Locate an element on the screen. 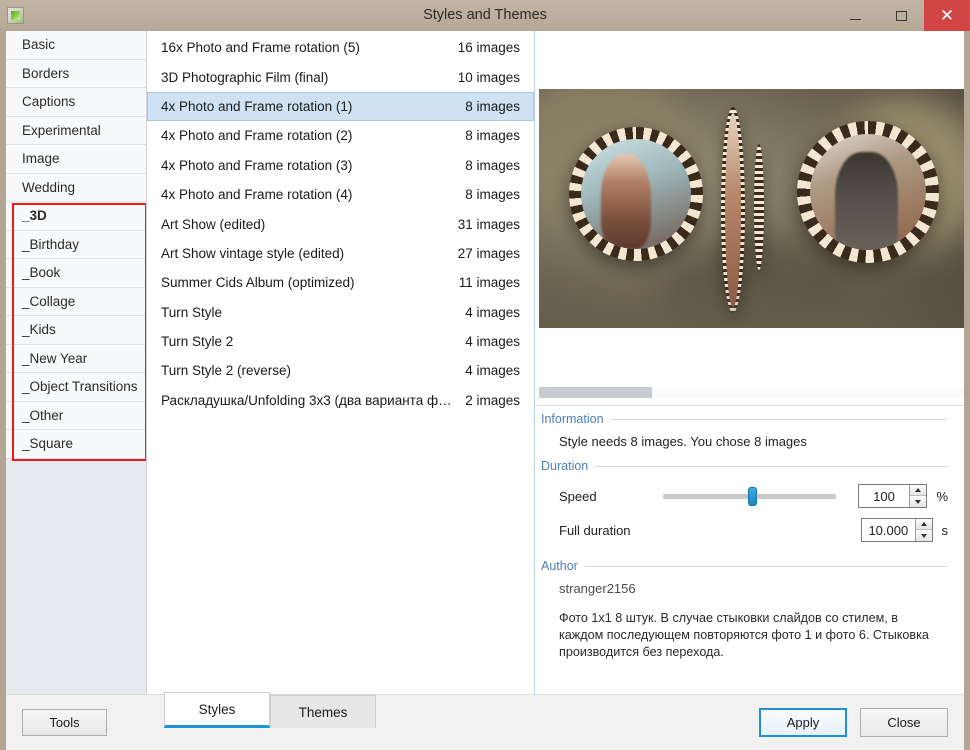 The image size is (970, 750). author-name: stranger2156 is located at coordinates (597, 588).